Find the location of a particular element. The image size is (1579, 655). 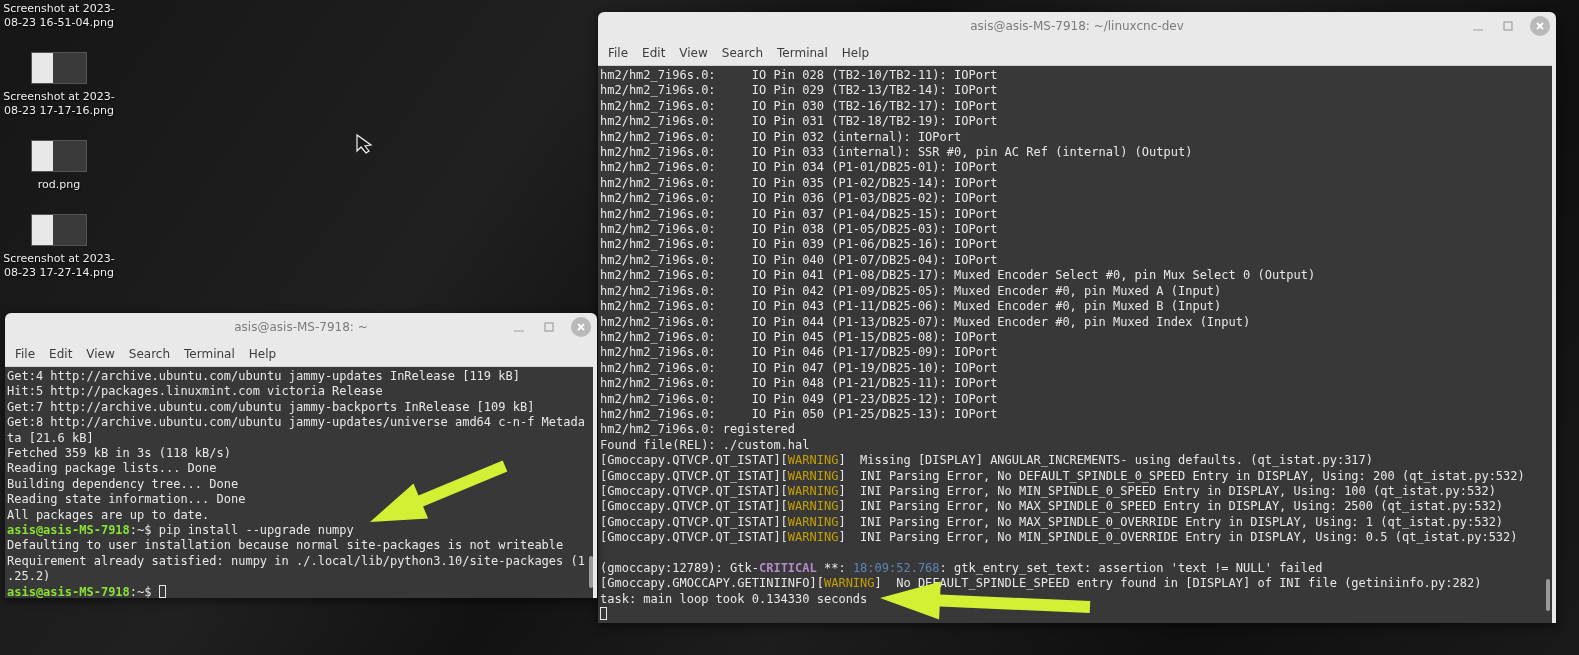

terminal-prompt: asis@asis-MS-7918:~$ is located at coordinates (80, 591).